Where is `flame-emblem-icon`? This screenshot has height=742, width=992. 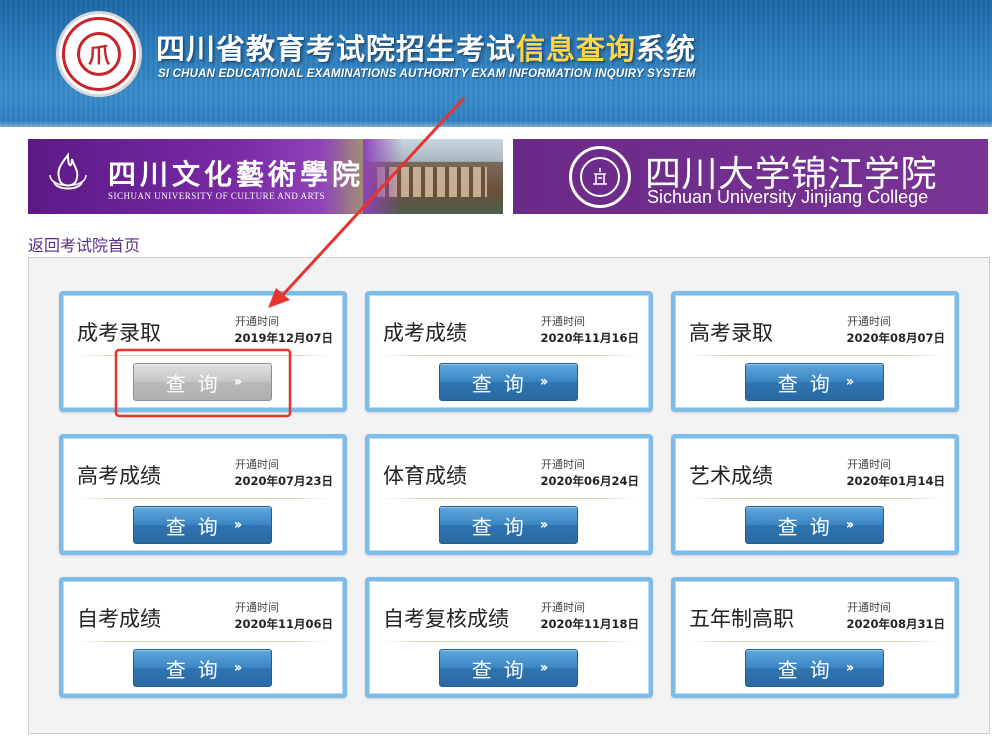 flame-emblem-icon is located at coordinates (68, 171).